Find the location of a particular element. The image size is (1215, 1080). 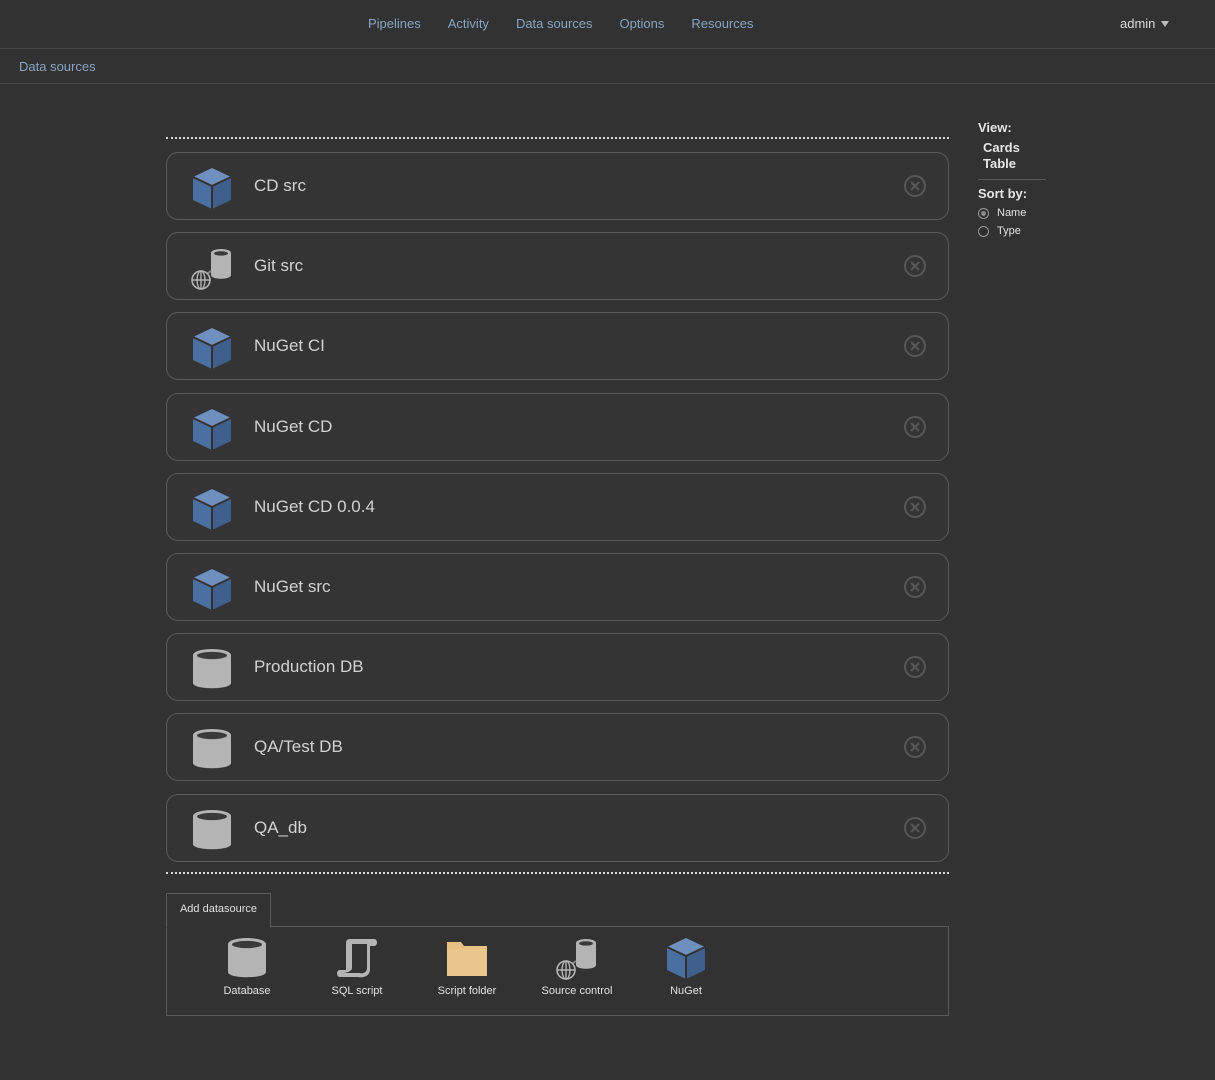

nav-options: Options is located at coordinates (642, 23).